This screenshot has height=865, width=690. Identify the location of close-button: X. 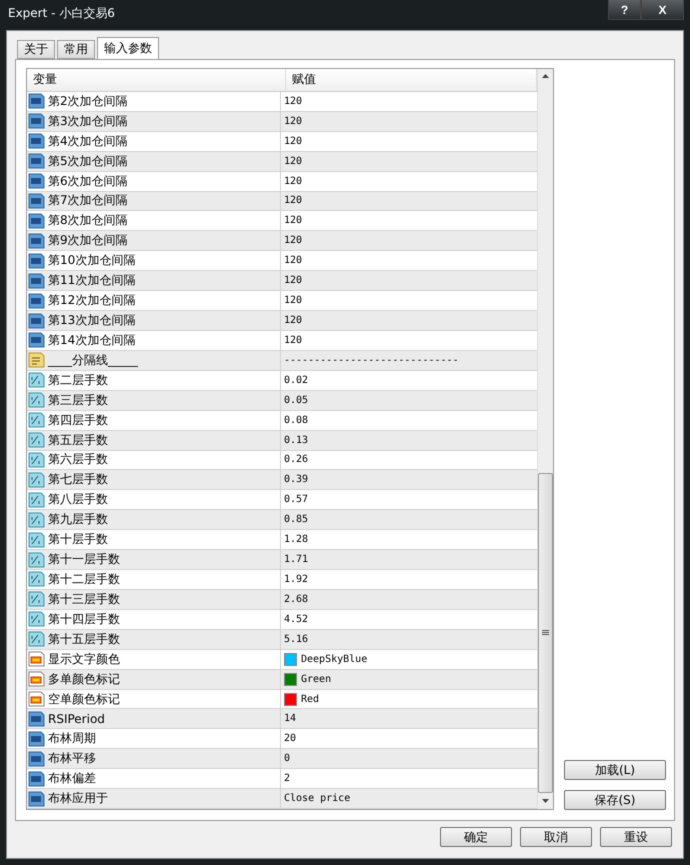
(662, 10).